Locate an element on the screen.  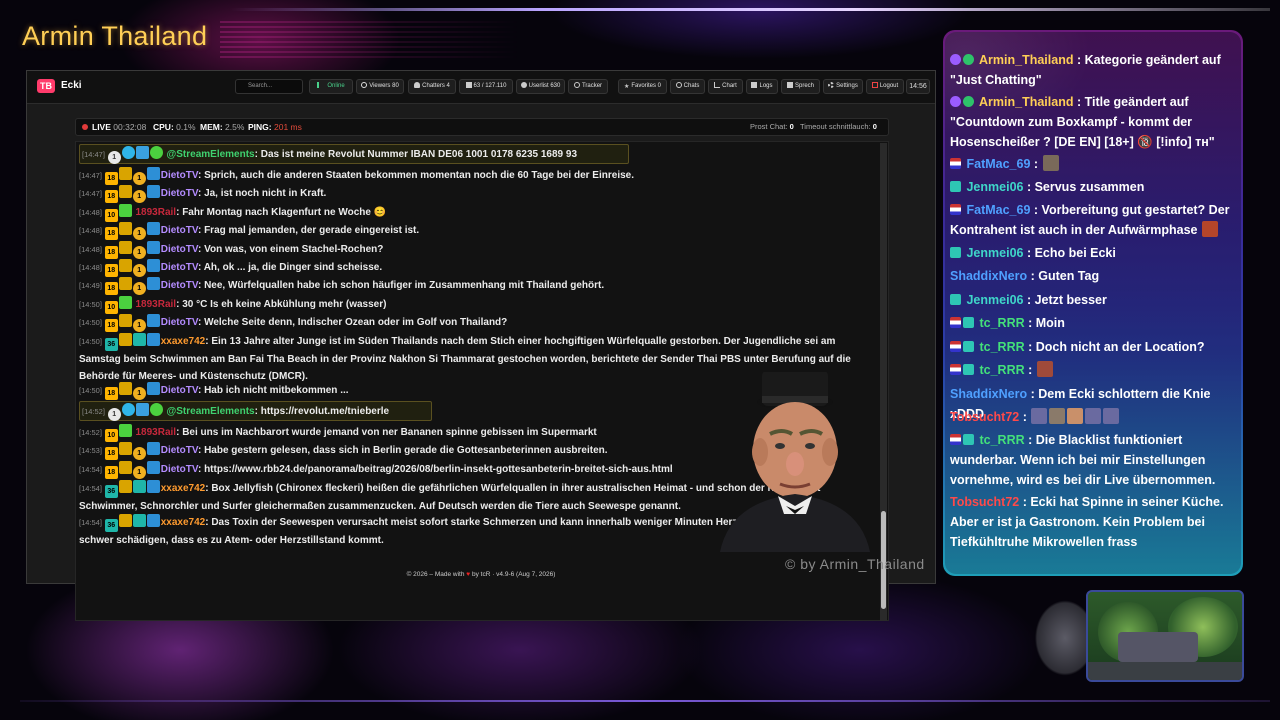
overlay-chat-message: FatMac_69 : is located at coordinates (1095, 164).